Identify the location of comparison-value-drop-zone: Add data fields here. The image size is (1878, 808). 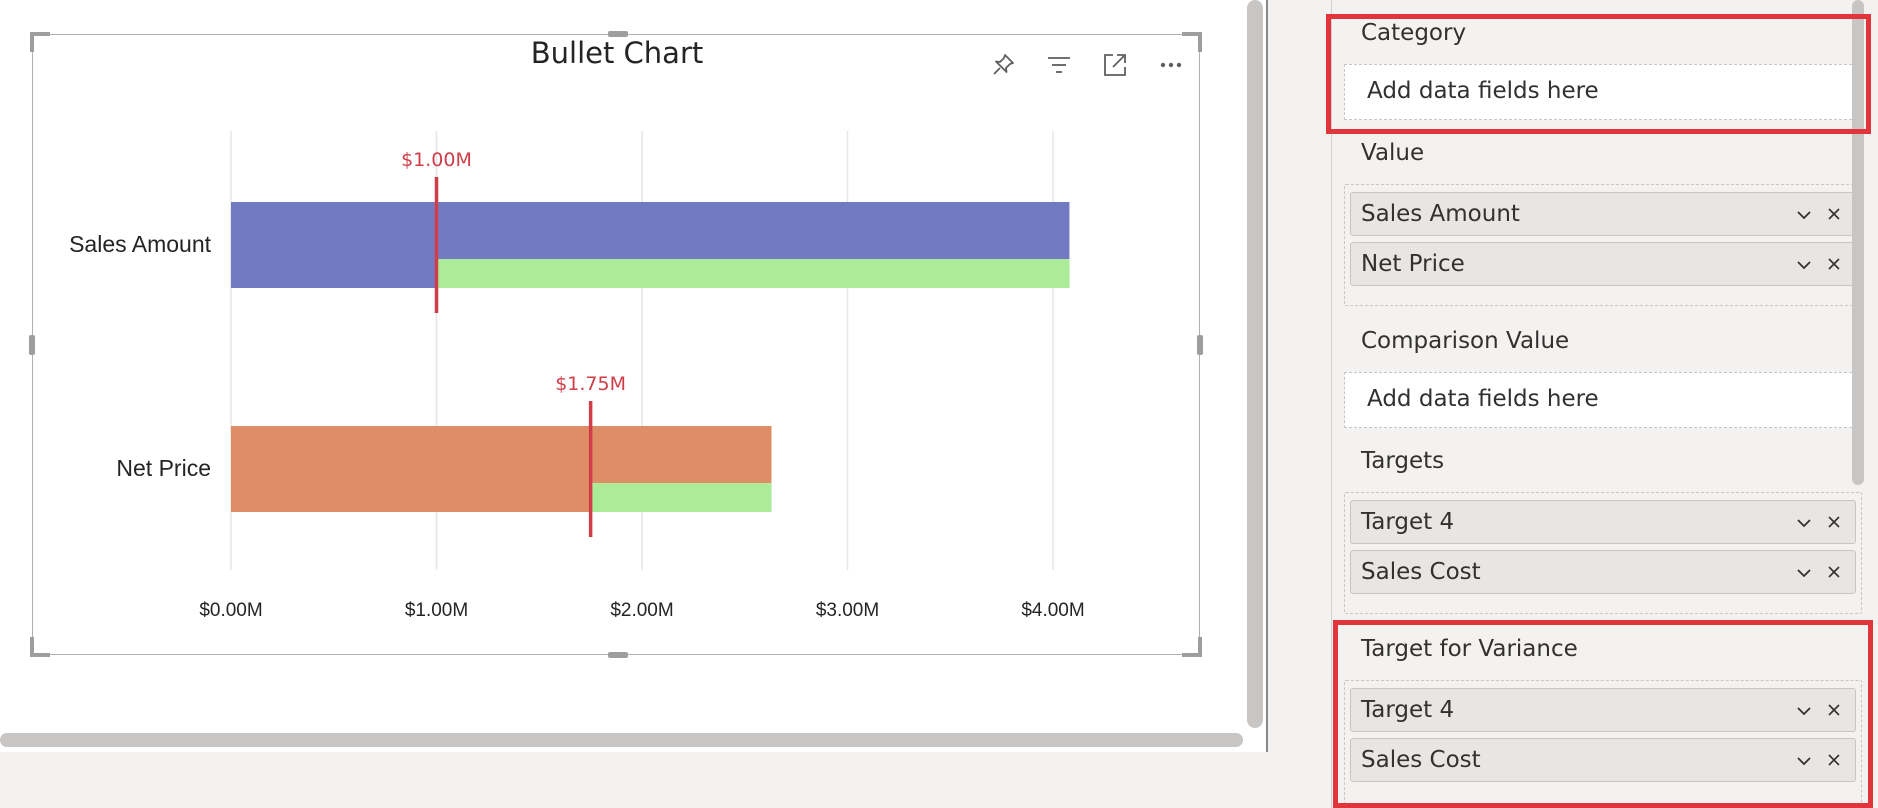
(1603, 400).